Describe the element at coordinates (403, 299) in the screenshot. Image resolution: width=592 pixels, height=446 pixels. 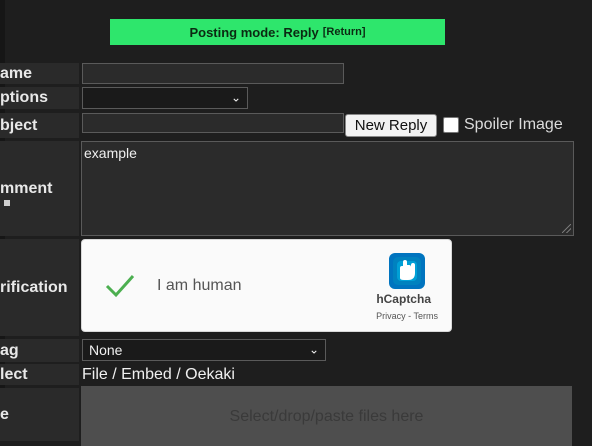
I see `hcaptcha-brand: hCaptcha` at that location.